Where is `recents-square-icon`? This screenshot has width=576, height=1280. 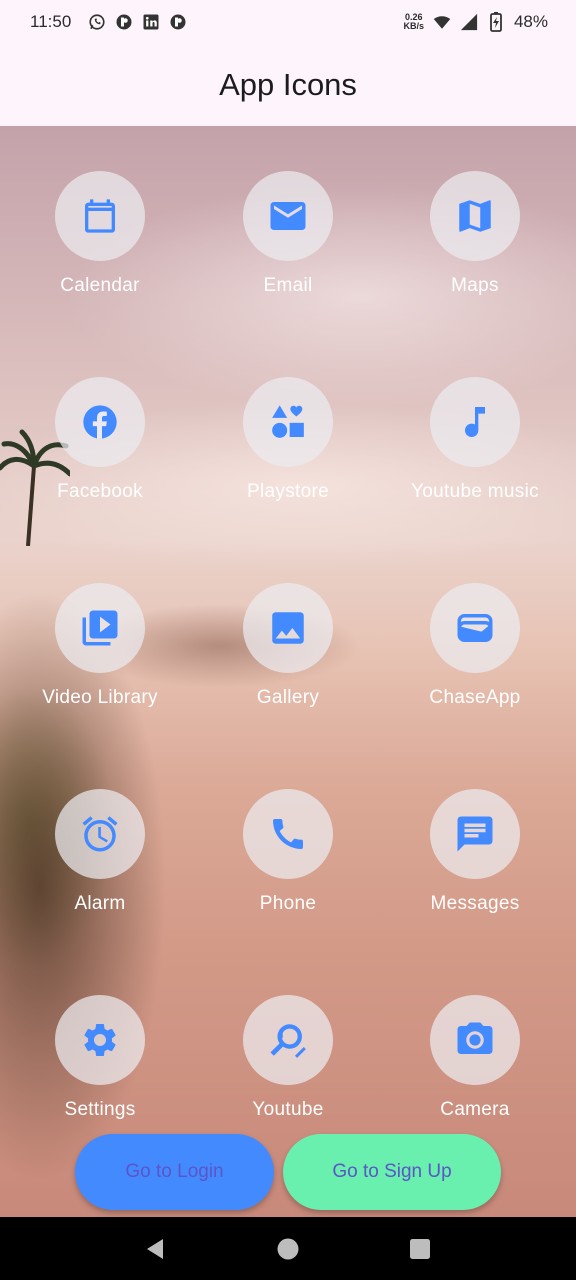 recents-square-icon is located at coordinates (420, 1248).